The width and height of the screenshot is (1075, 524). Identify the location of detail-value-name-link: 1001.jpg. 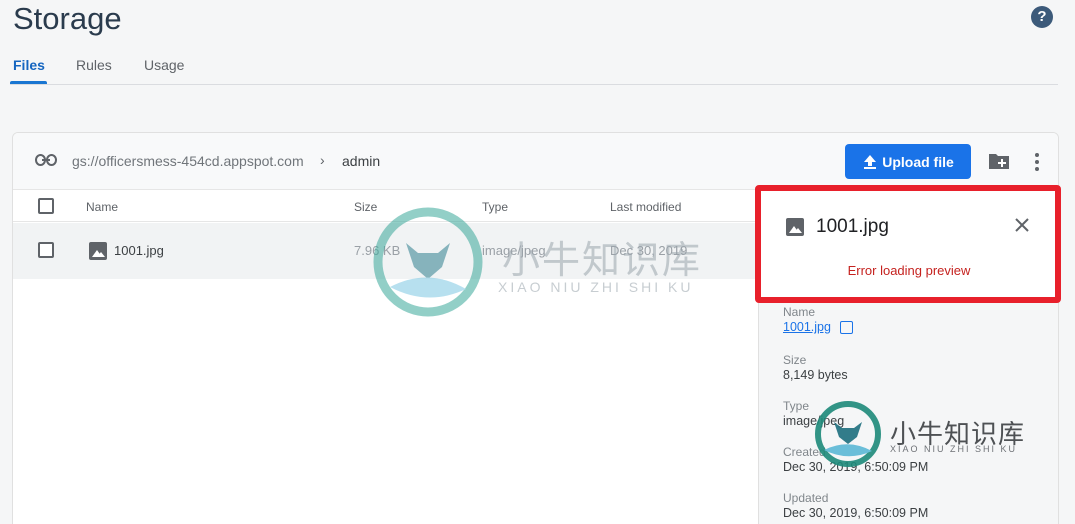
(807, 327).